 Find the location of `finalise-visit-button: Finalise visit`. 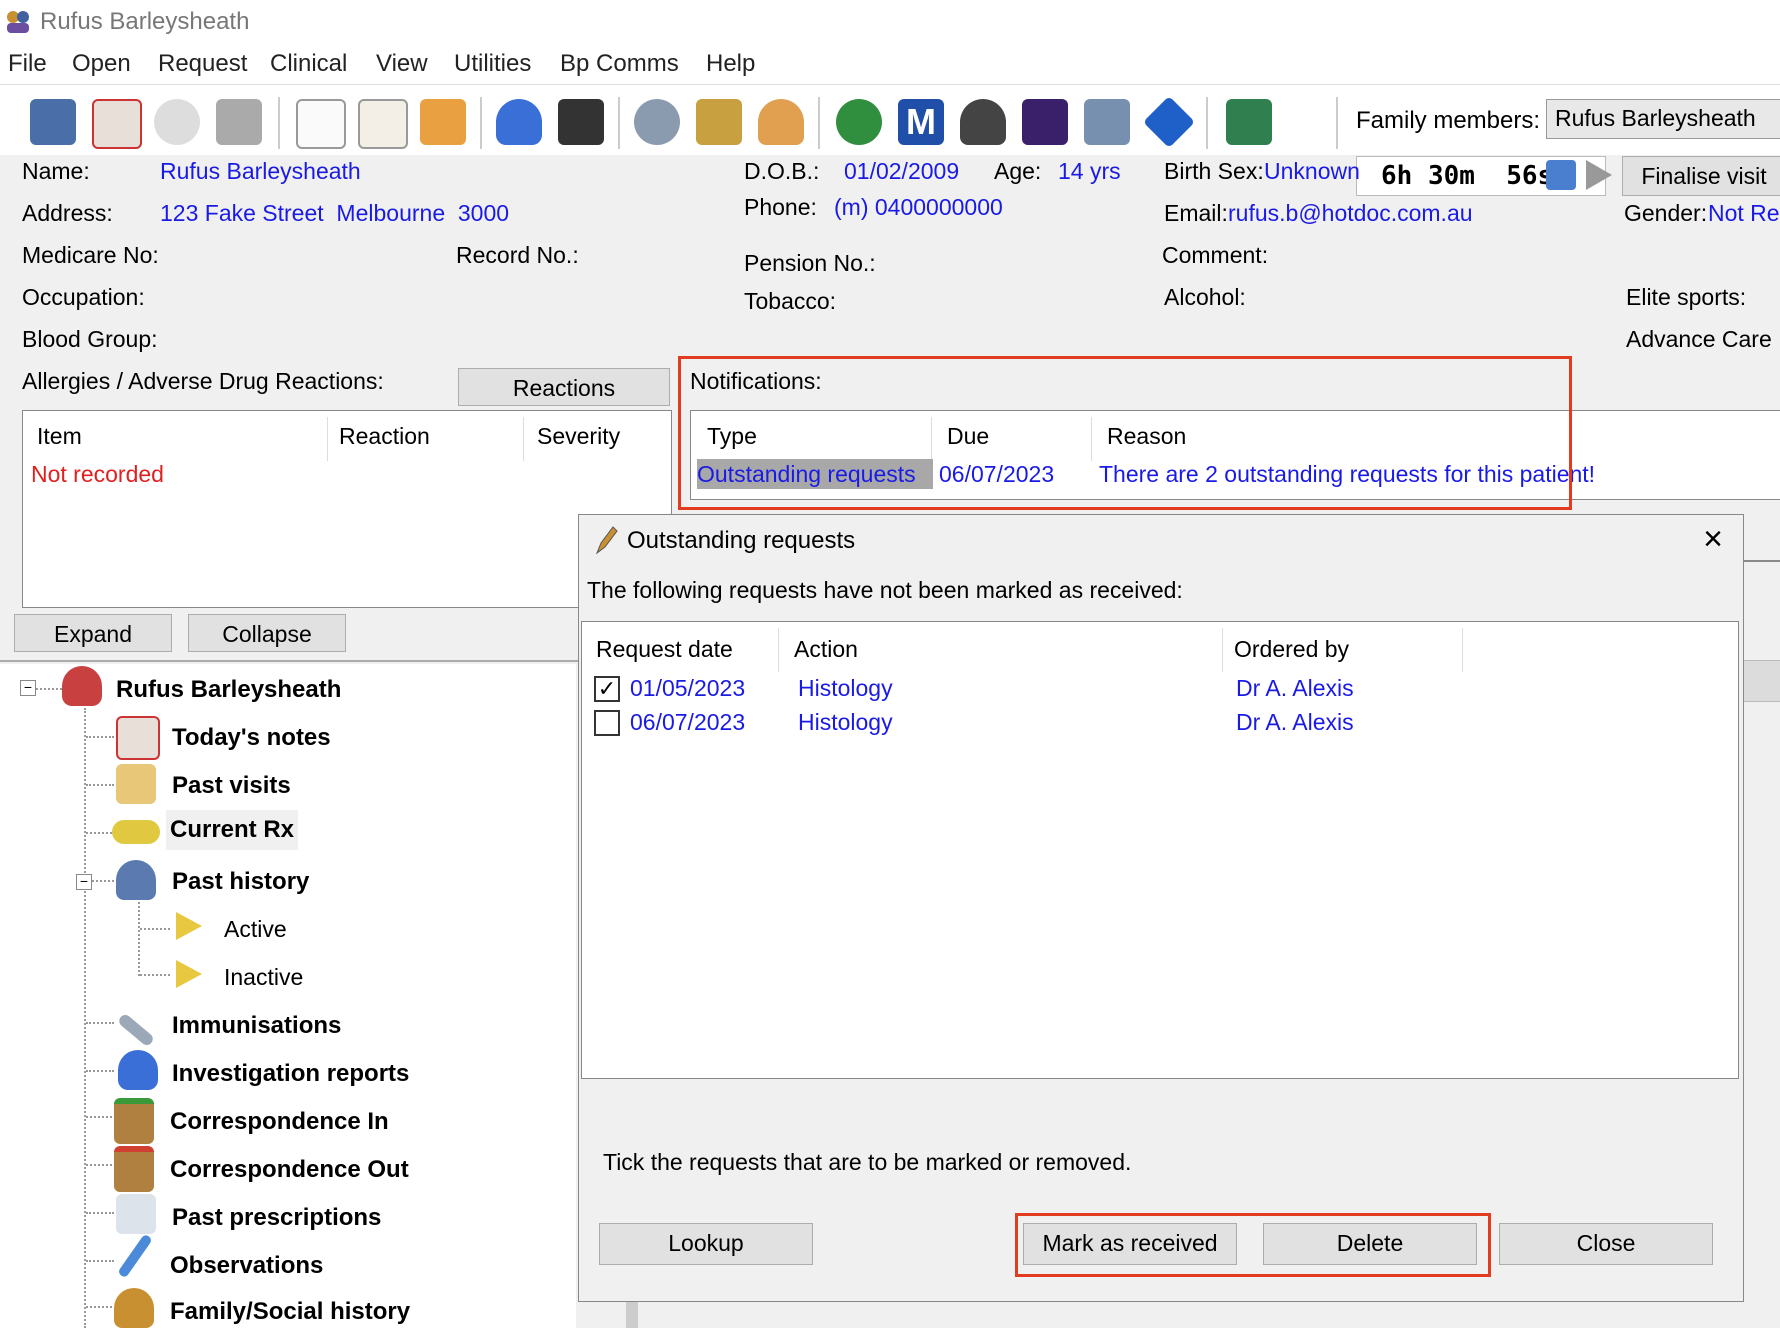

finalise-visit-button: Finalise visit is located at coordinates (1701, 176).